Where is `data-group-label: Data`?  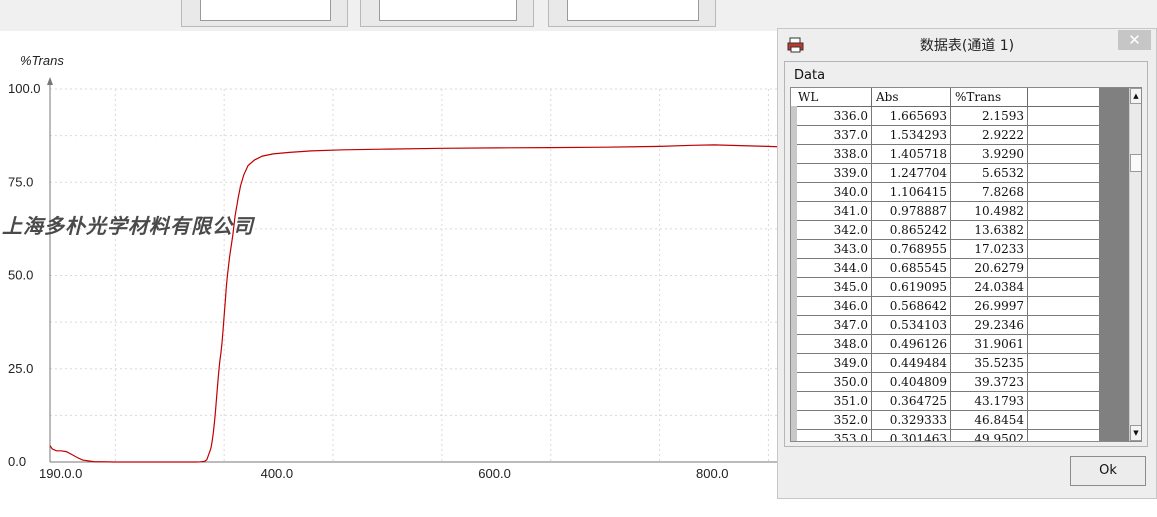
data-group-label: Data is located at coordinates (810, 75).